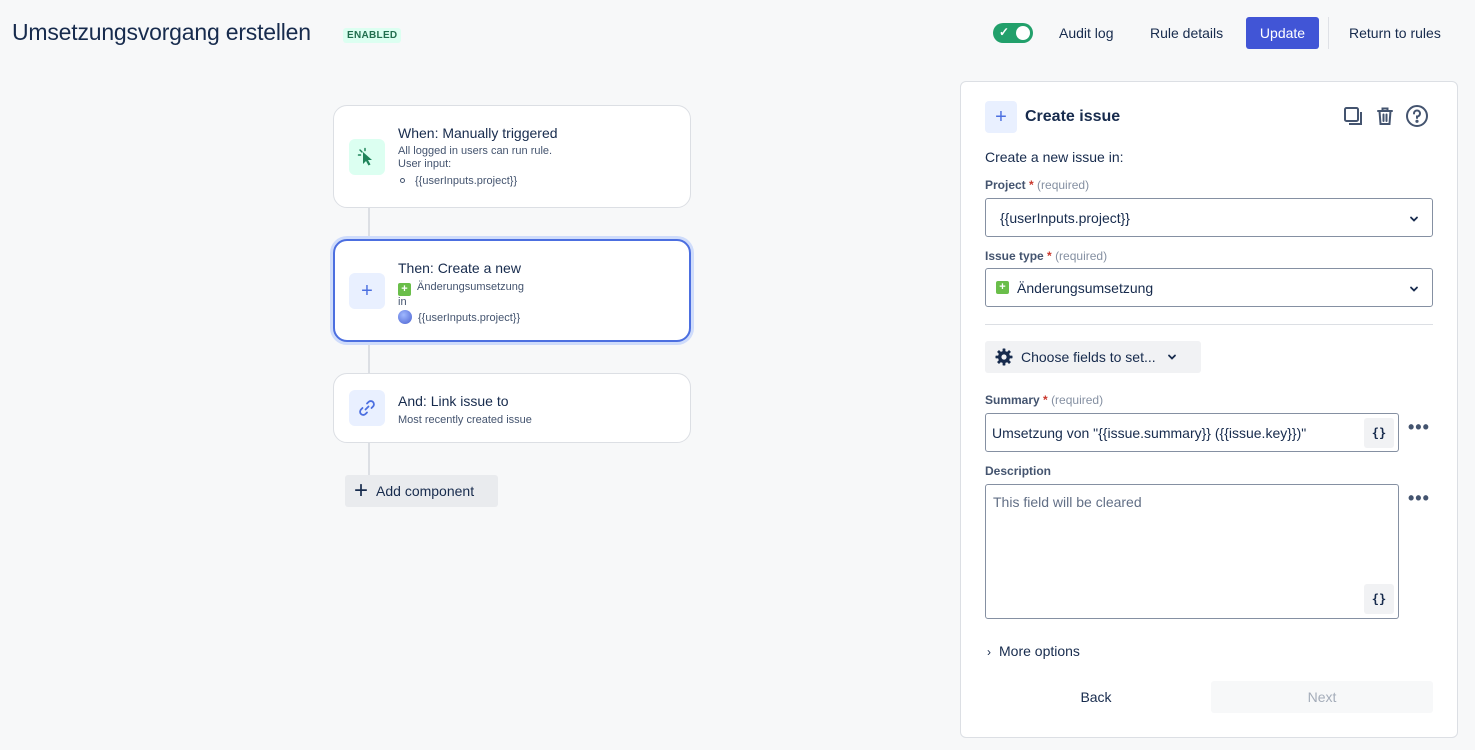 Image resolution: width=1475 pixels, height=750 pixels. What do you see at coordinates (425, 491) in the screenshot?
I see `add-component-label: Add component` at bounding box center [425, 491].